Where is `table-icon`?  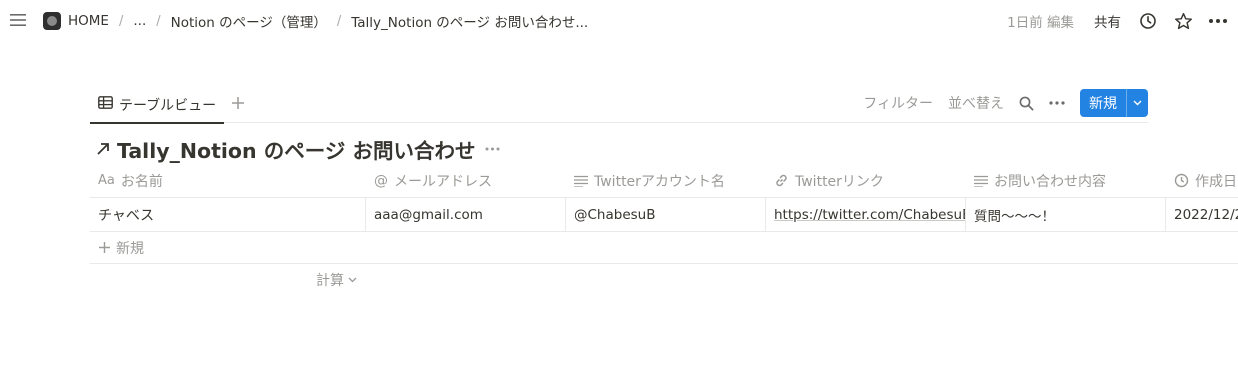
table-icon is located at coordinates (105, 104).